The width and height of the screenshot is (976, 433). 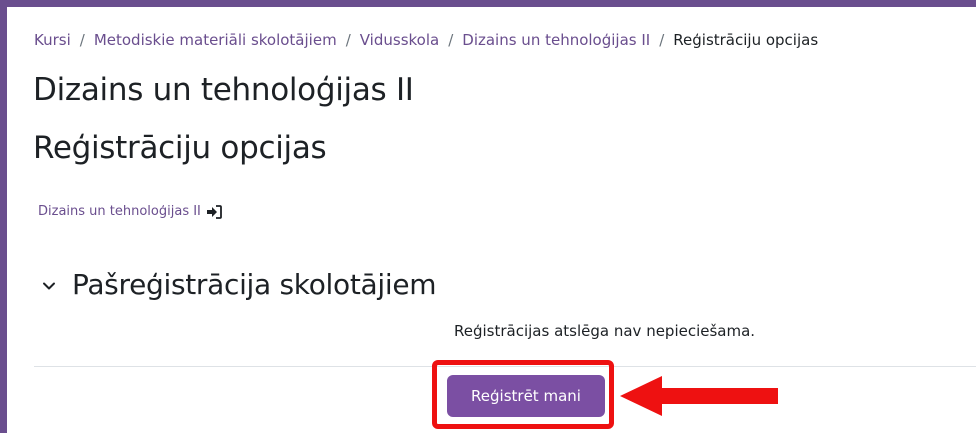 I want to click on window-frame-left, so click(x=3, y=216).